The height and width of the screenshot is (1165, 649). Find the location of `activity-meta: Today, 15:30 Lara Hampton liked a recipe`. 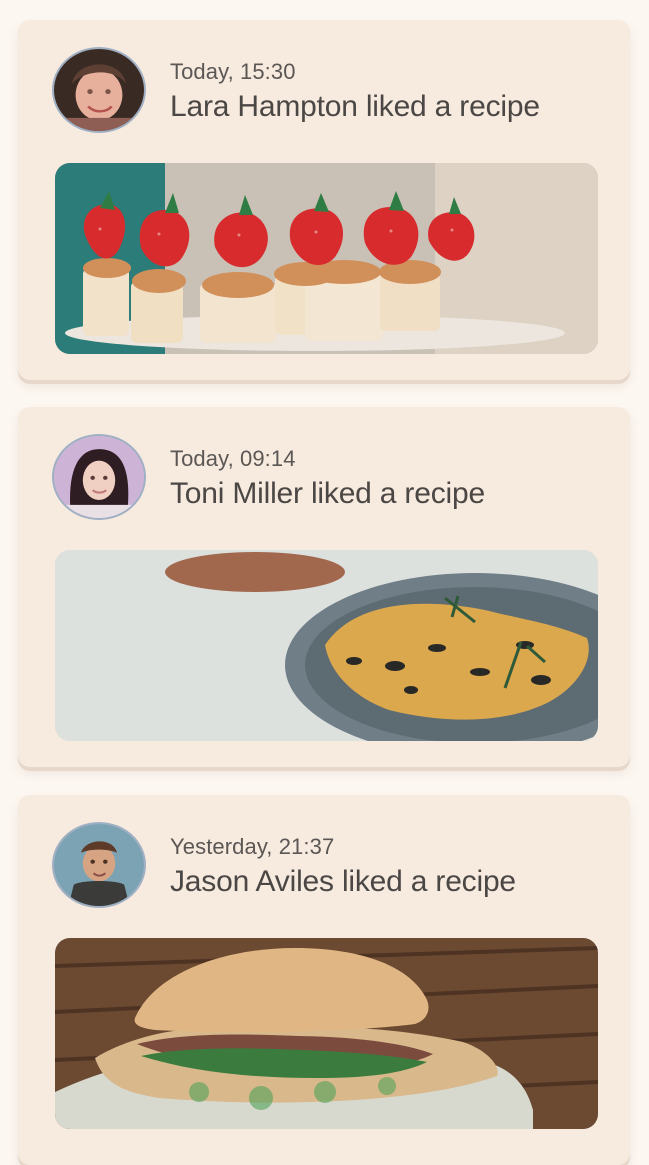

activity-meta: Today, 15:30 Lara Hampton liked a recipe is located at coordinates (385, 92).